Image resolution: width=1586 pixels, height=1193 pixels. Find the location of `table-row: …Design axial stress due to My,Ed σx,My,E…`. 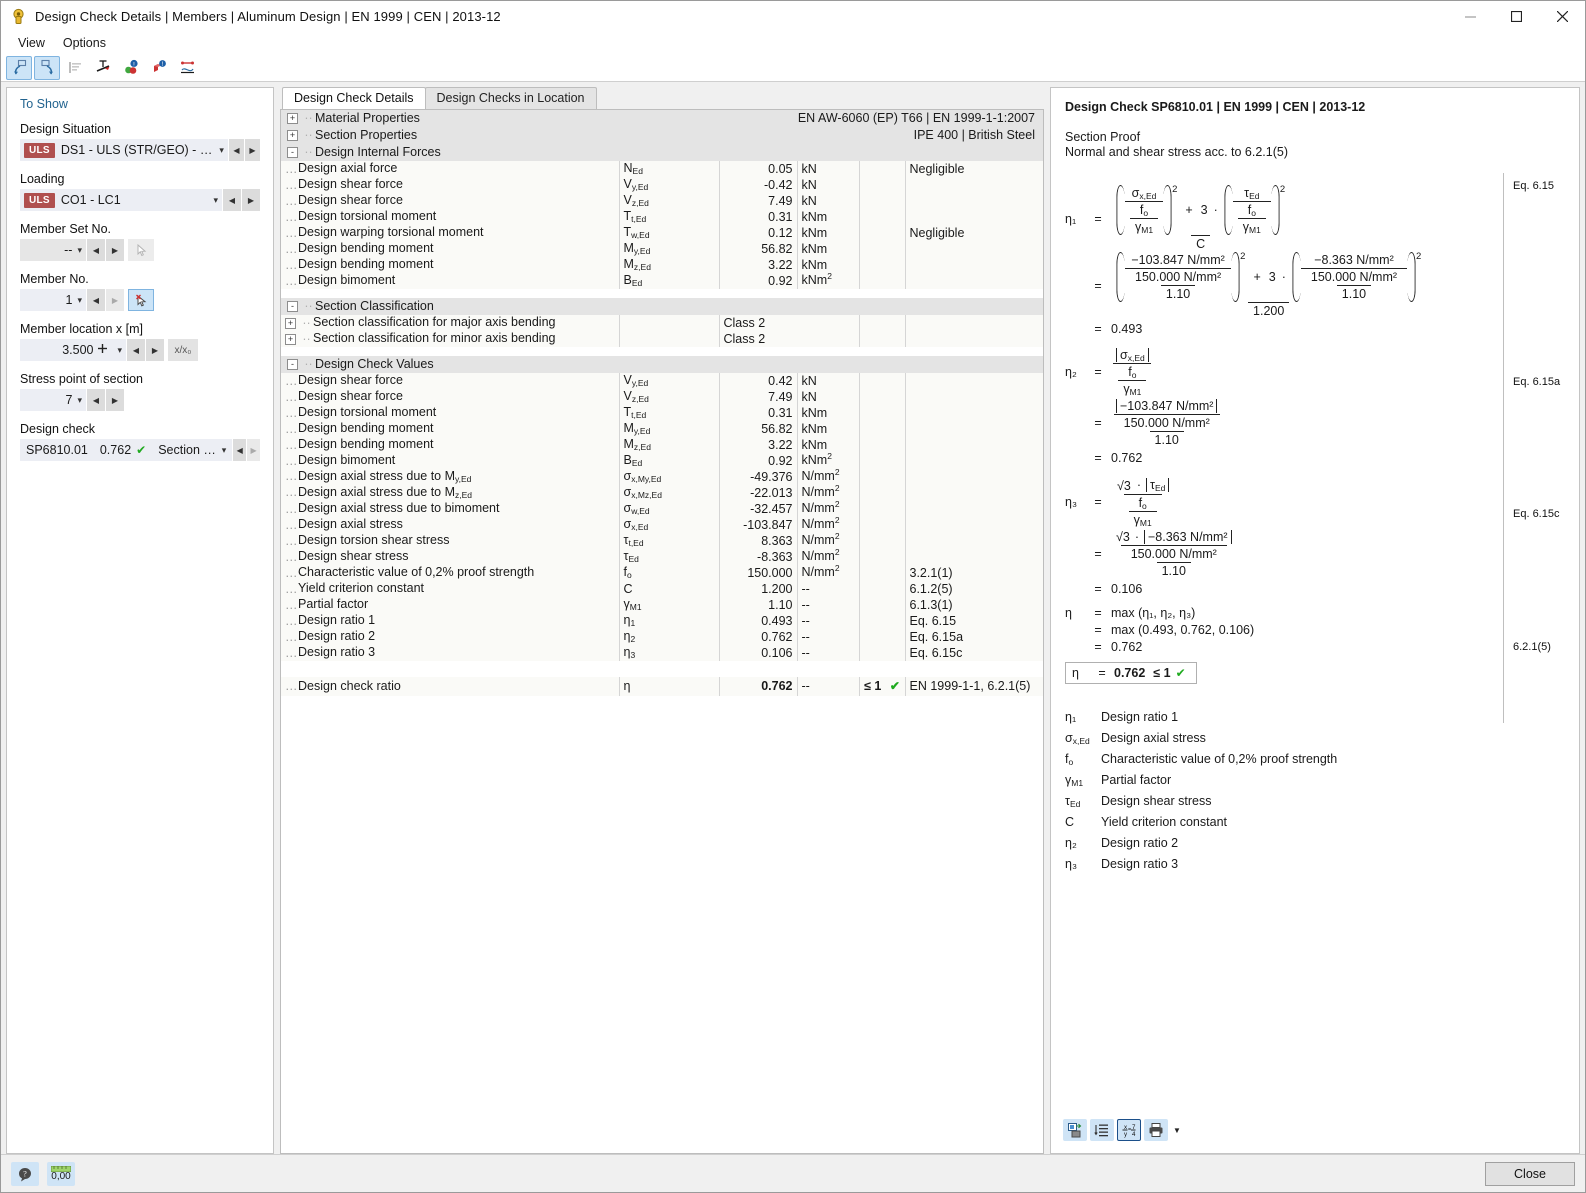

table-row: …Design axial stress due to My,Ed σx,My,E… is located at coordinates (662, 476).